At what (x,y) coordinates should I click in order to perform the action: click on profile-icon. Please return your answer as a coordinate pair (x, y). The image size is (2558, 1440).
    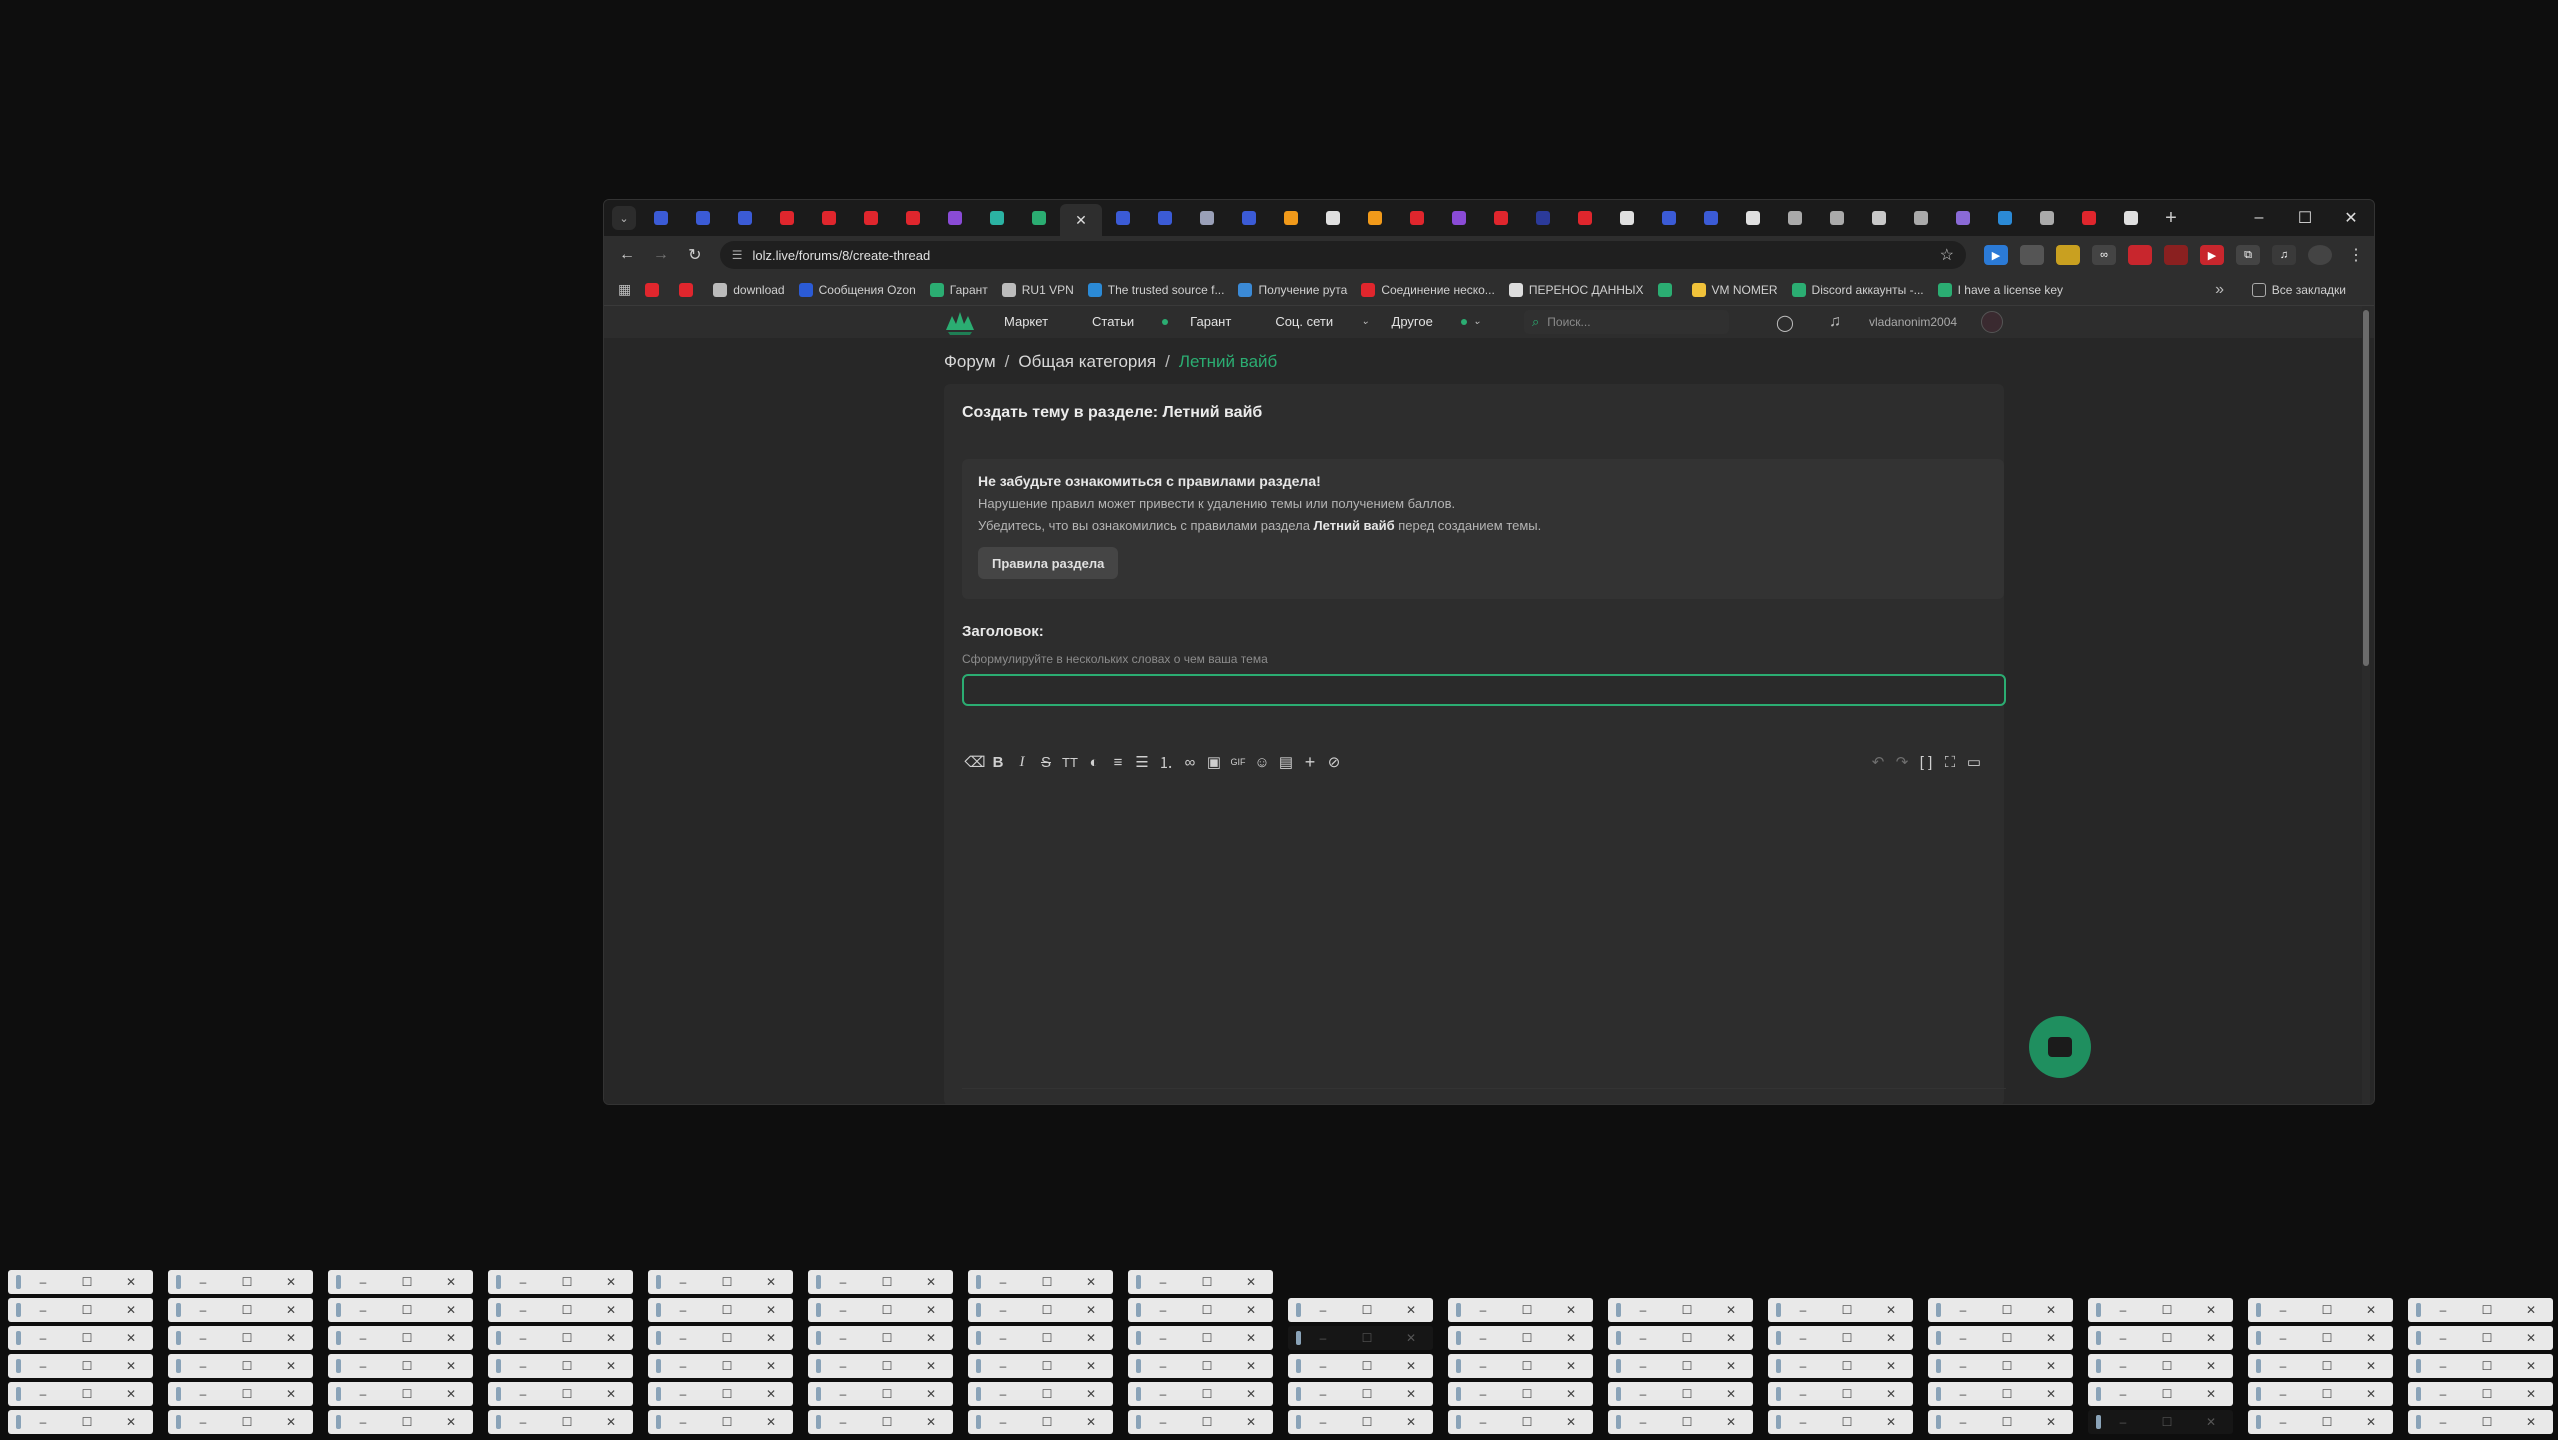
    Looking at the image, I should click on (2320, 255).